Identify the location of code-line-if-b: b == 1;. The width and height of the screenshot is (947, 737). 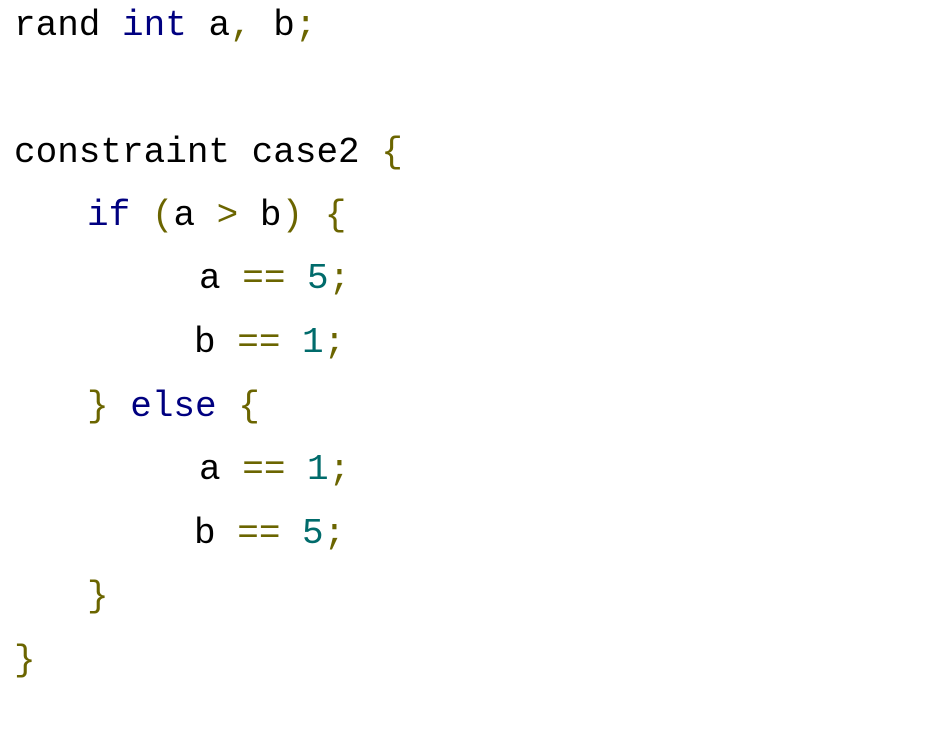
(269, 343).